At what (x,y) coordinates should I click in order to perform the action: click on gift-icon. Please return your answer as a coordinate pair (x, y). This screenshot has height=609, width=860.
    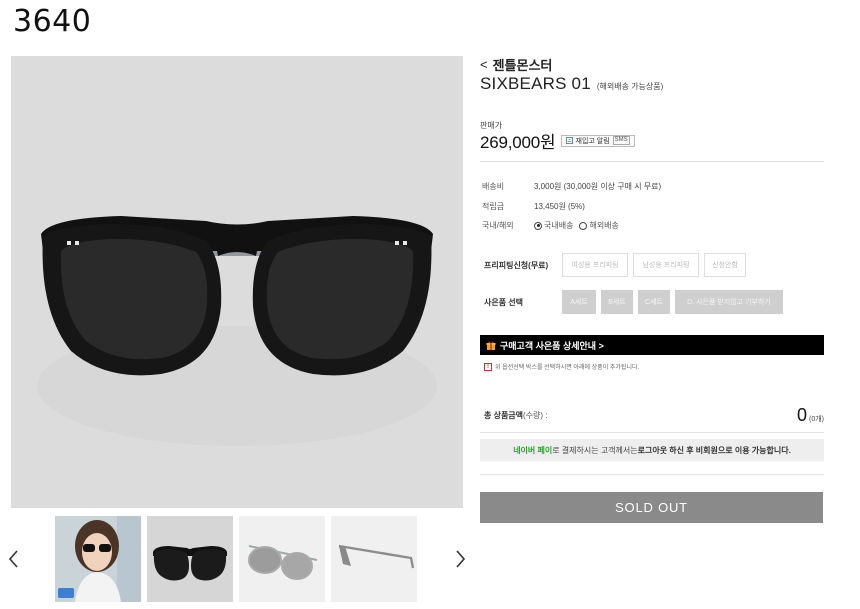
    Looking at the image, I should click on (491, 345).